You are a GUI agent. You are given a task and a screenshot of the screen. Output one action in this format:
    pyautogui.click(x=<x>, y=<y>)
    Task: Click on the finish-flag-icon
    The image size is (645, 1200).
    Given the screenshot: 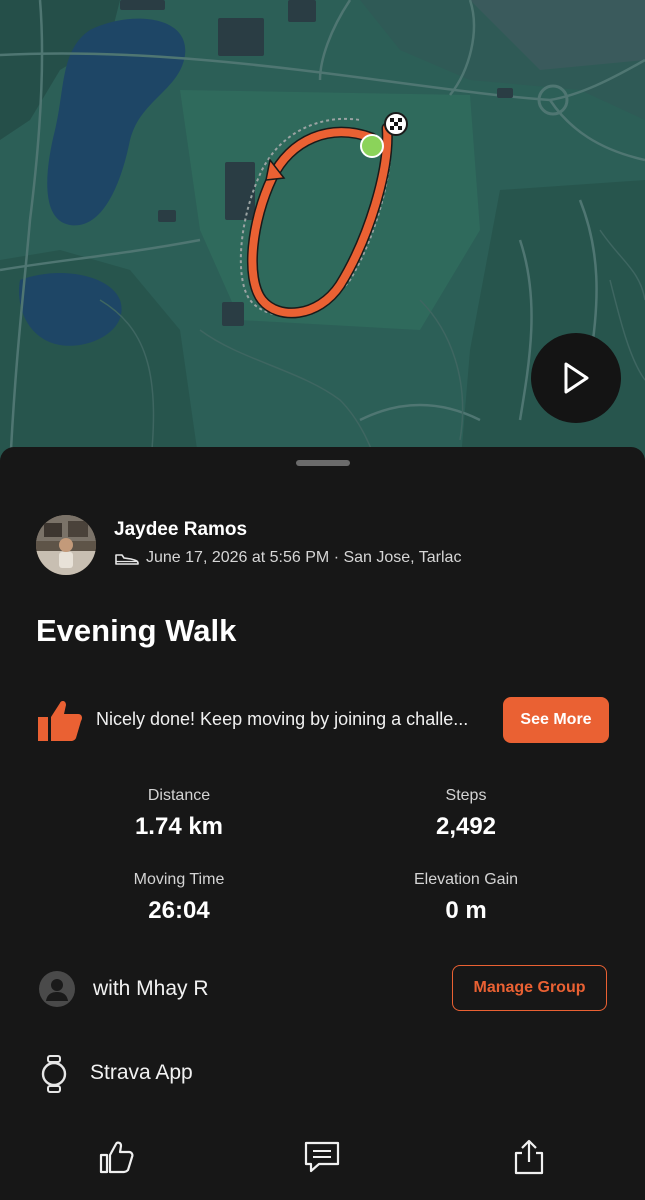 What is the action you would take?
    pyautogui.click(x=396, y=124)
    